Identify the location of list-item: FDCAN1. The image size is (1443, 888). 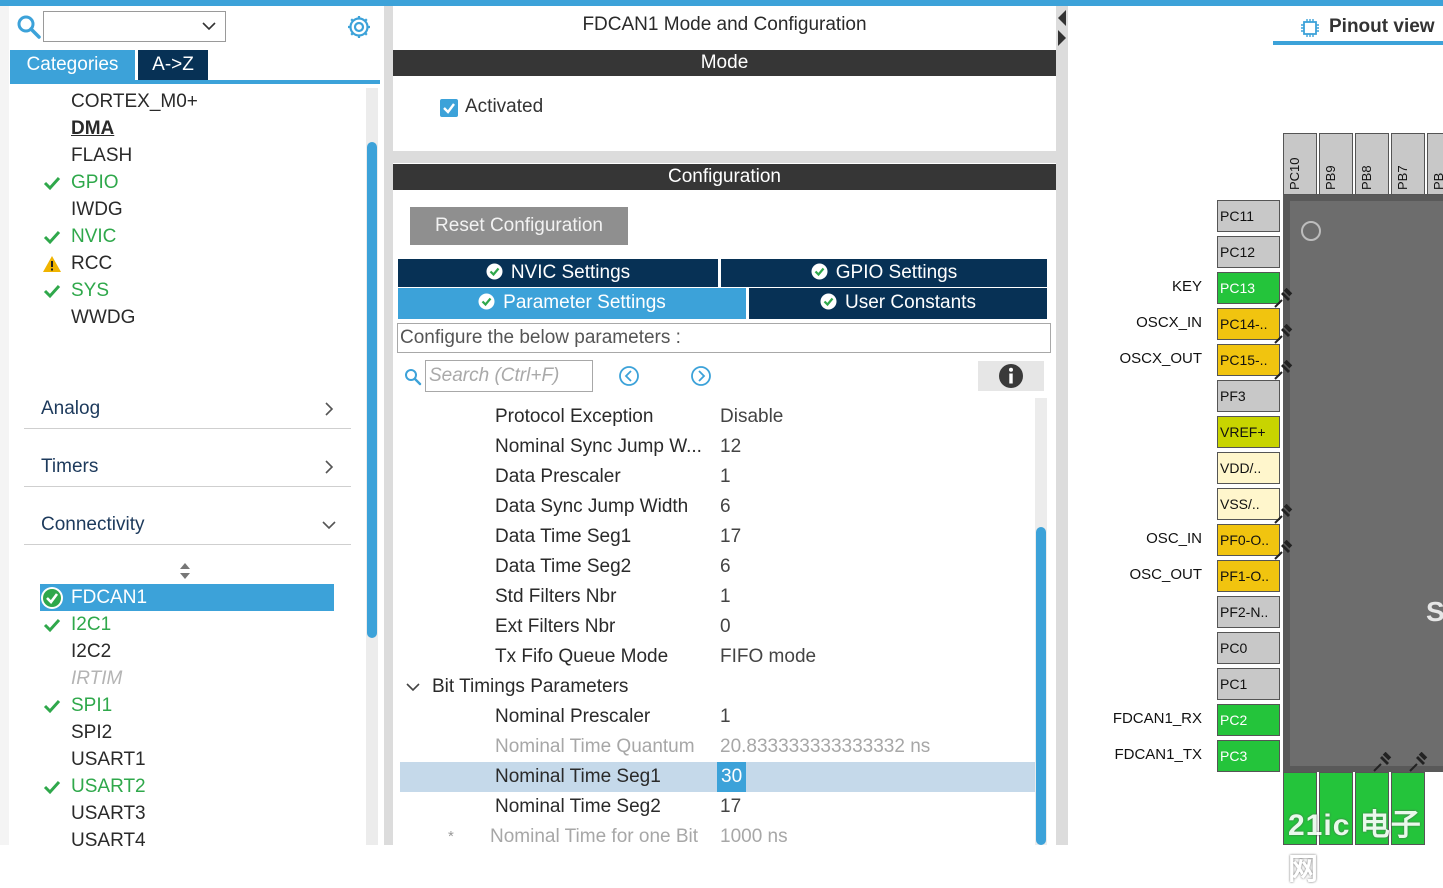
(187, 597).